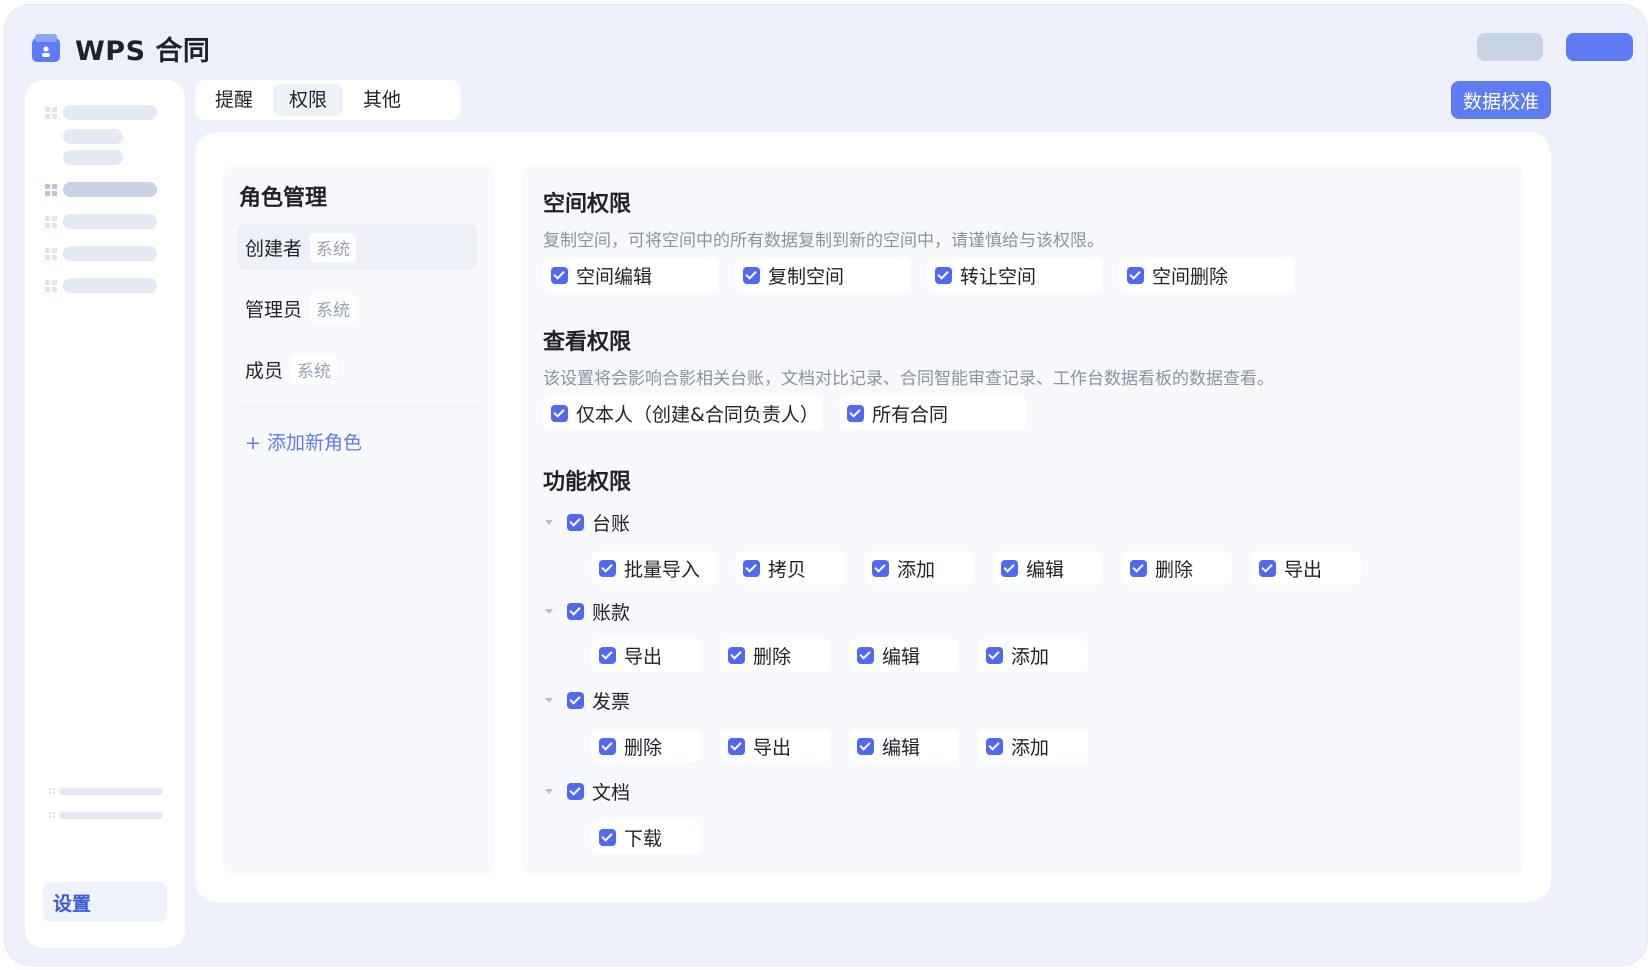 This screenshot has height=970, width=1652. Describe the element at coordinates (1048, 568) in the screenshot. I see `checkbox-ledger-edit: 编辑` at that location.